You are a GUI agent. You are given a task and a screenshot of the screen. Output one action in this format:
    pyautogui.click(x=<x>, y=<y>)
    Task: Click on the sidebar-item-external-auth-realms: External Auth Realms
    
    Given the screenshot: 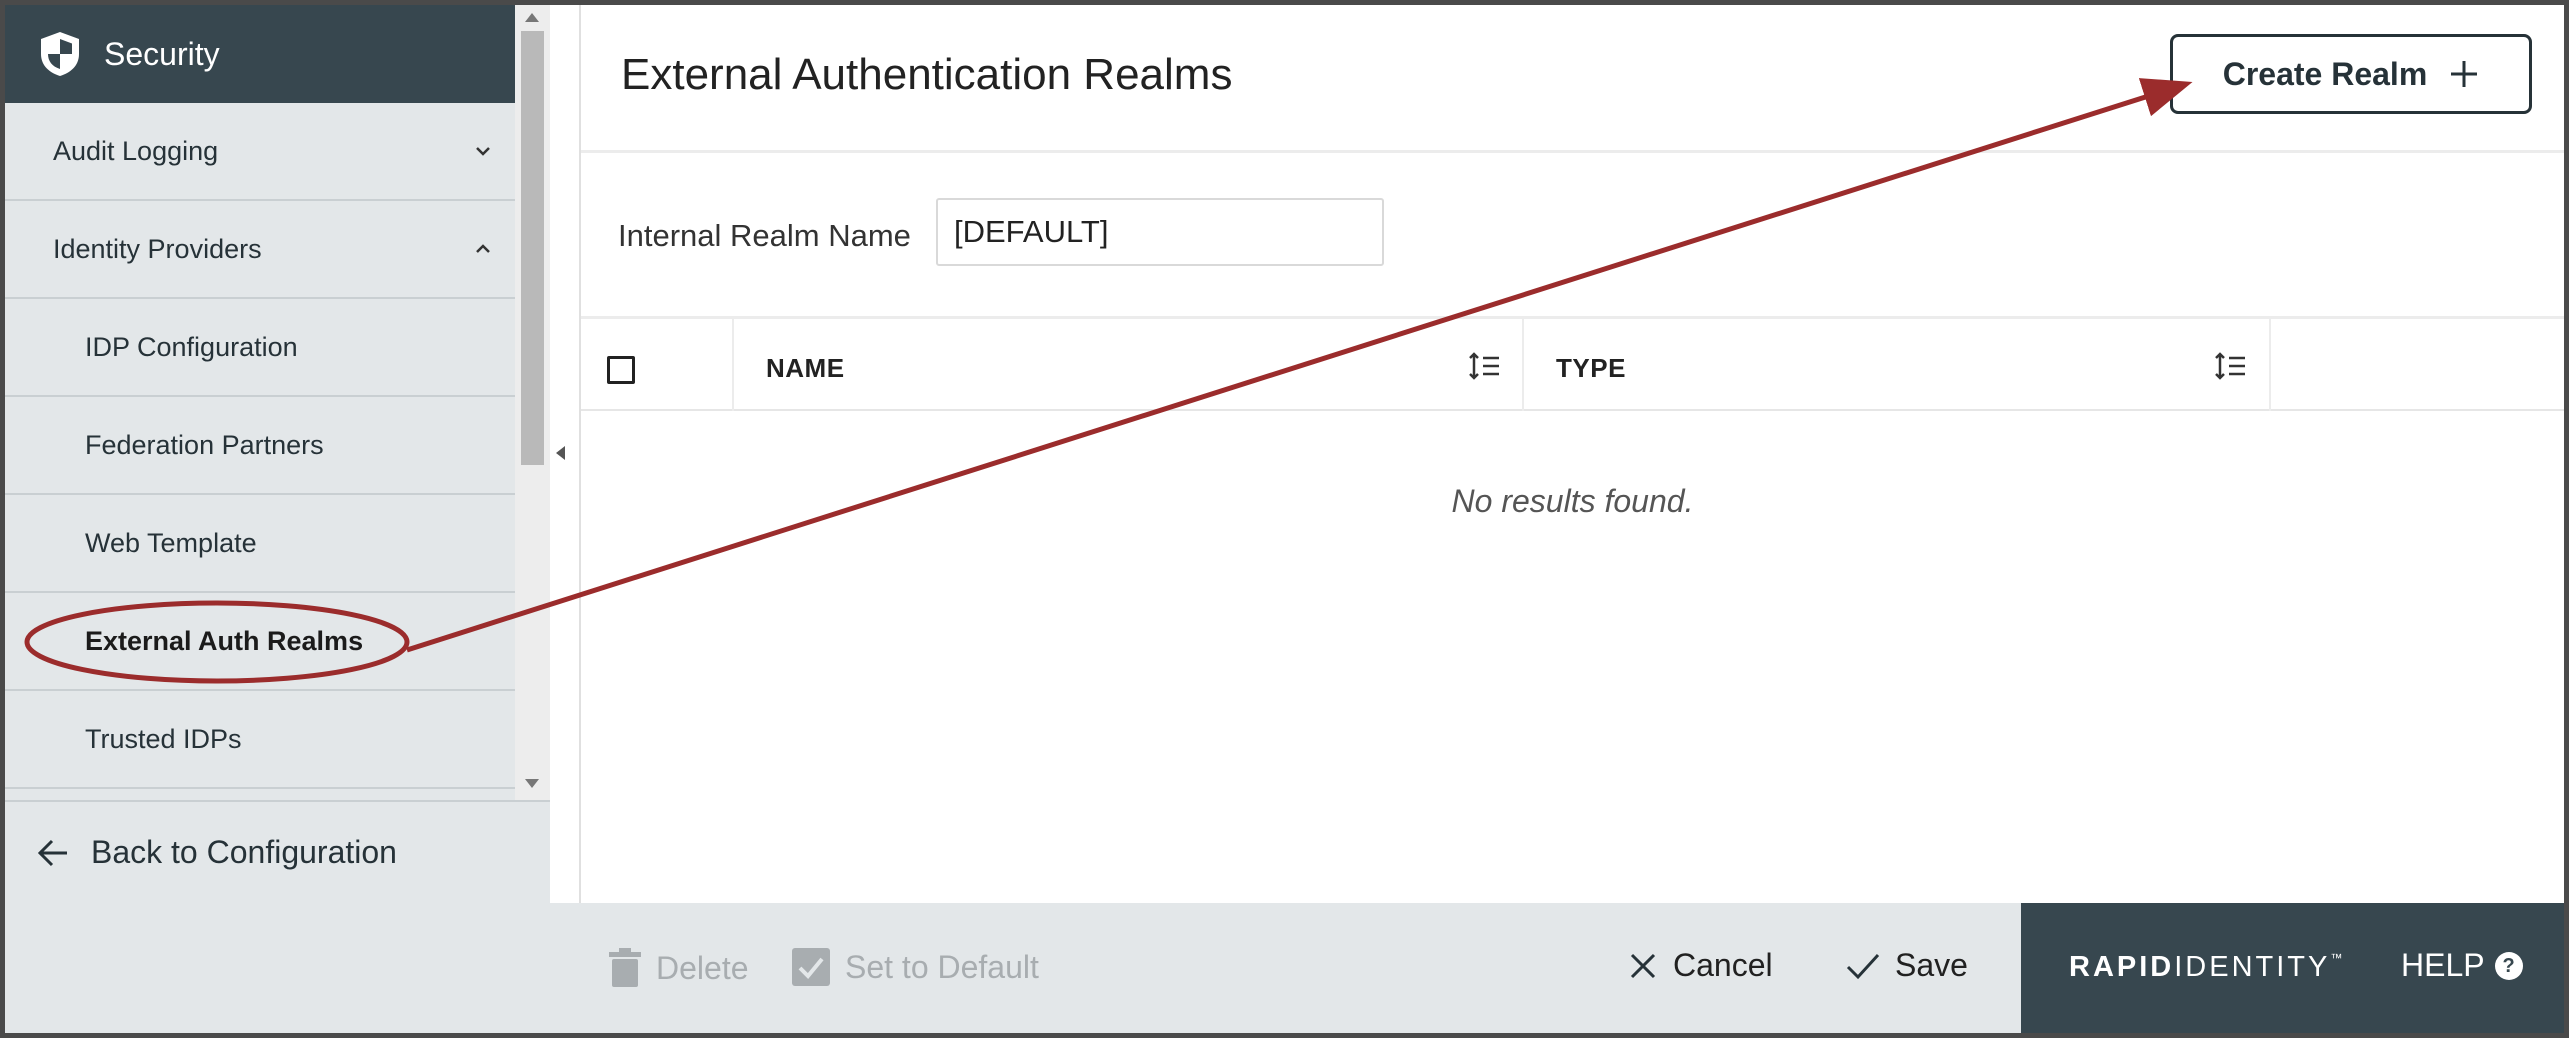 What is the action you would take?
    pyautogui.click(x=260, y=642)
    